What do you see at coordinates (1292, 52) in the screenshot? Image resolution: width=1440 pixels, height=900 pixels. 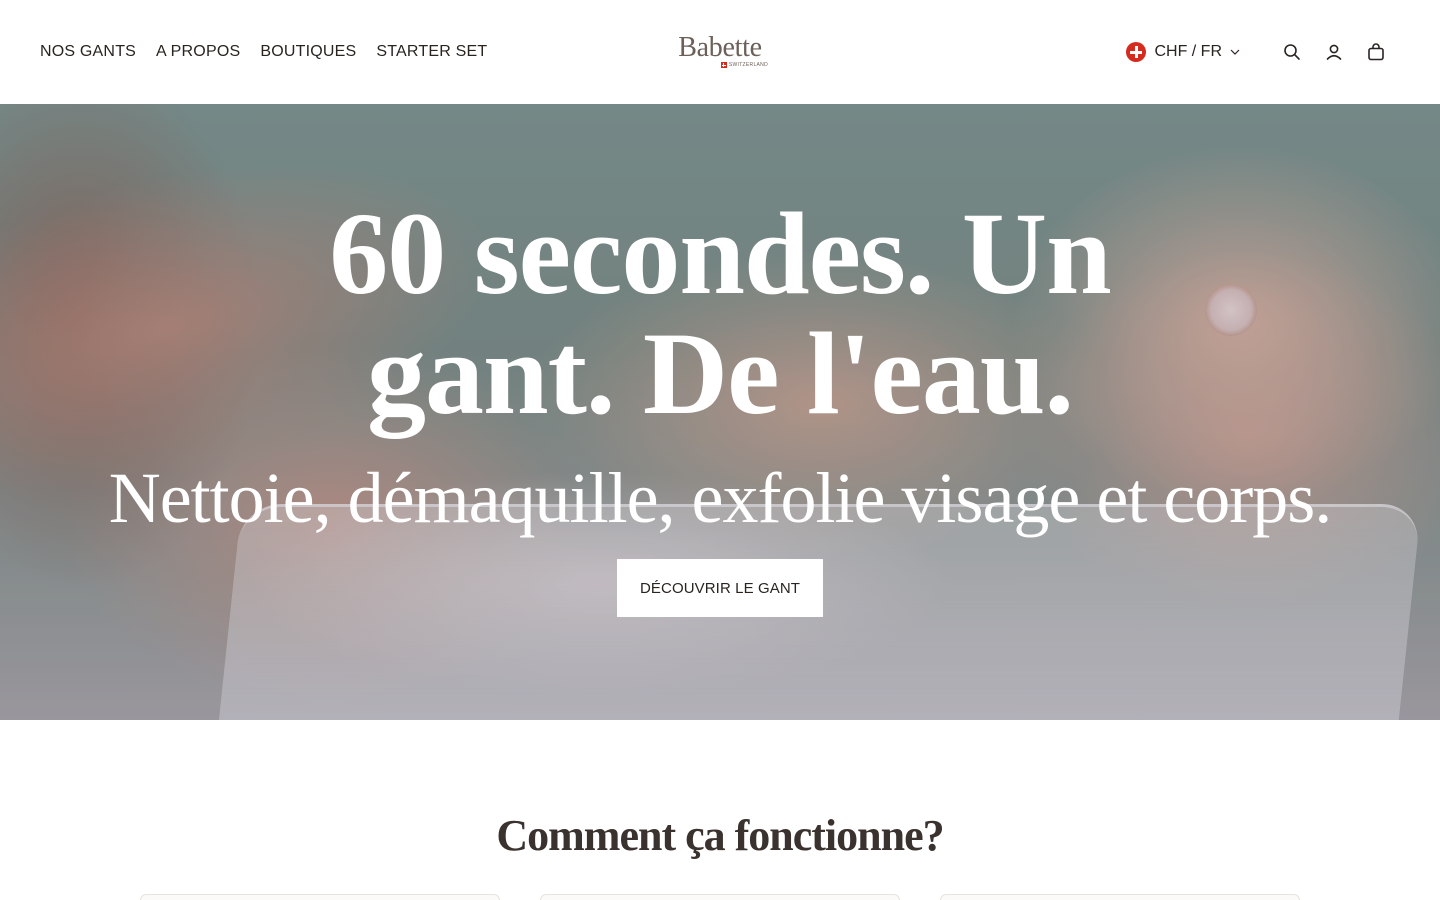 I see `search-icon` at bounding box center [1292, 52].